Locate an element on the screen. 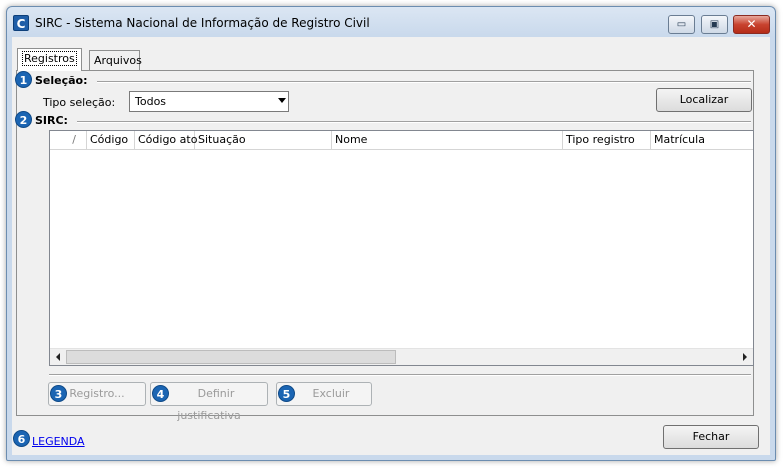 The width and height of the screenshot is (784, 468). minimize-button: ▭ is located at coordinates (681, 24).